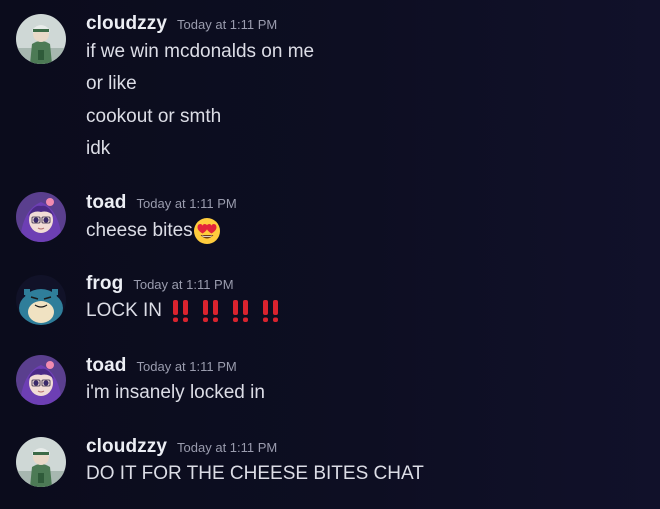 This screenshot has height=509, width=660. What do you see at coordinates (41, 300) in the screenshot?
I see `frog-avatar-icon` at bounding box center [41, 300].